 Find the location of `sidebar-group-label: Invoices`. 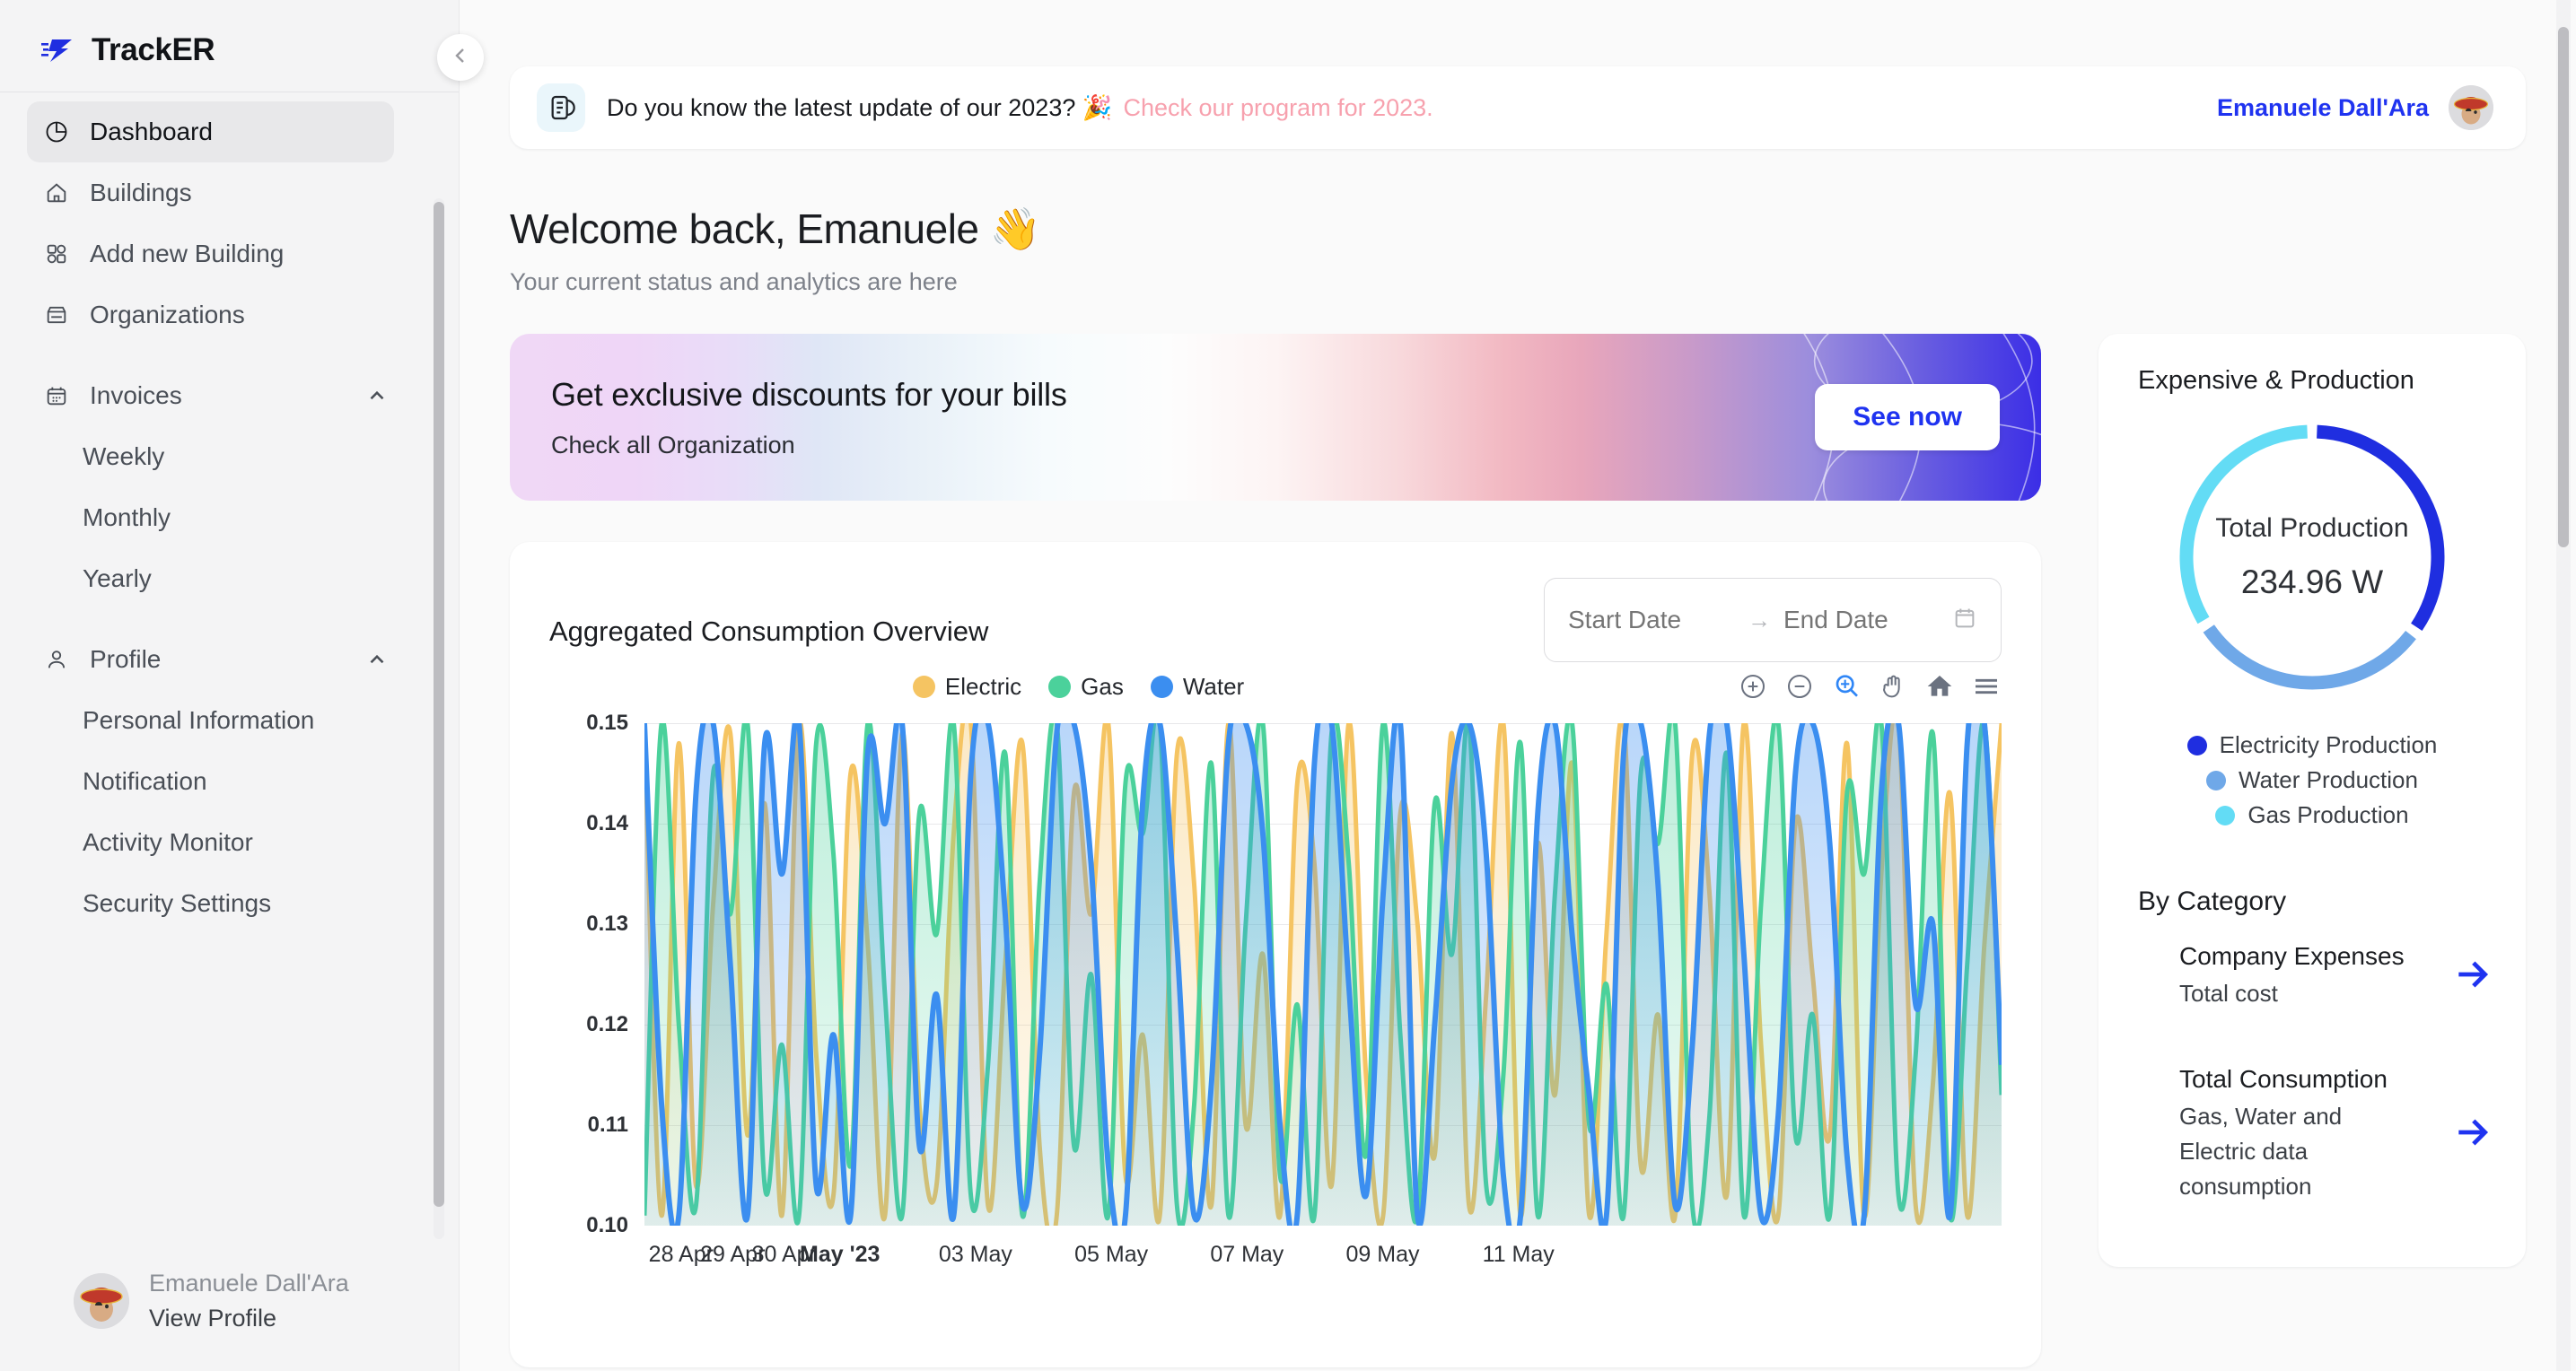

sidebar-group-label: Invoices is located at coordinates (136, 395).